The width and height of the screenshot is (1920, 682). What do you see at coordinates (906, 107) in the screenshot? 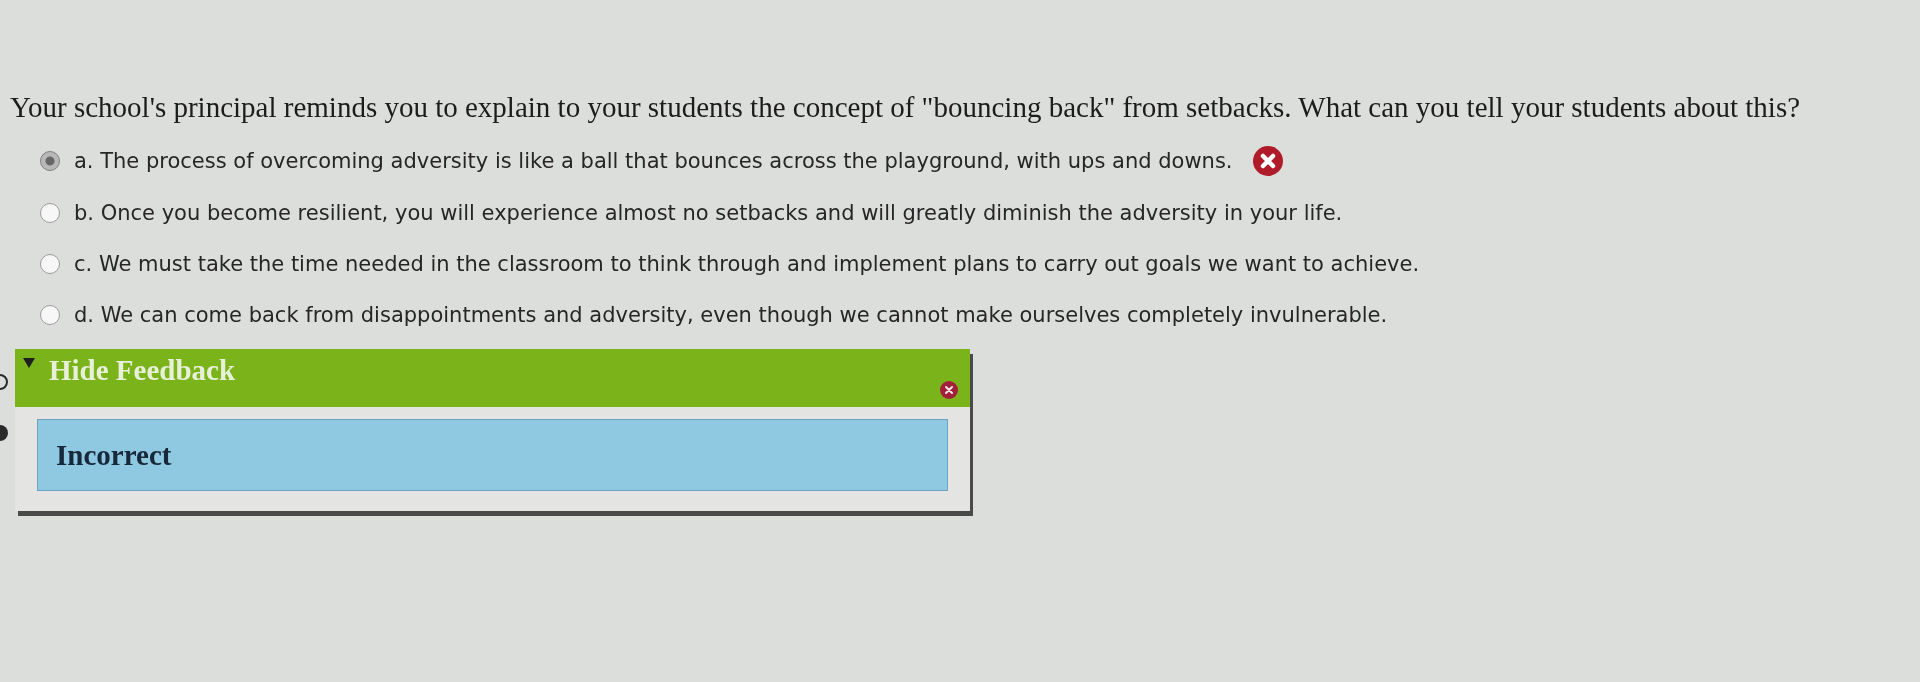
I see `question-text: Your school's principal reminds you to explain to your students the concept of "bouncing back" from setbacks. What can you tell your students about this?` at bounding box center [906, 107].